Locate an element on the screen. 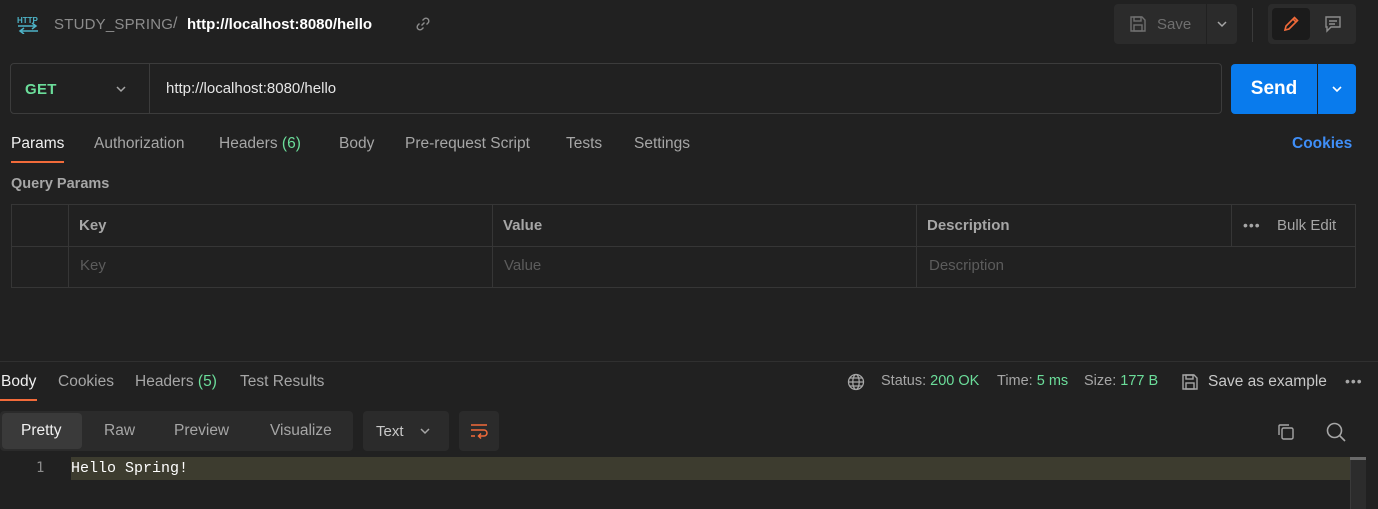 This screenshot has height=509, width=1378. size-value: 177 B is located at coordinates (1139, 381).